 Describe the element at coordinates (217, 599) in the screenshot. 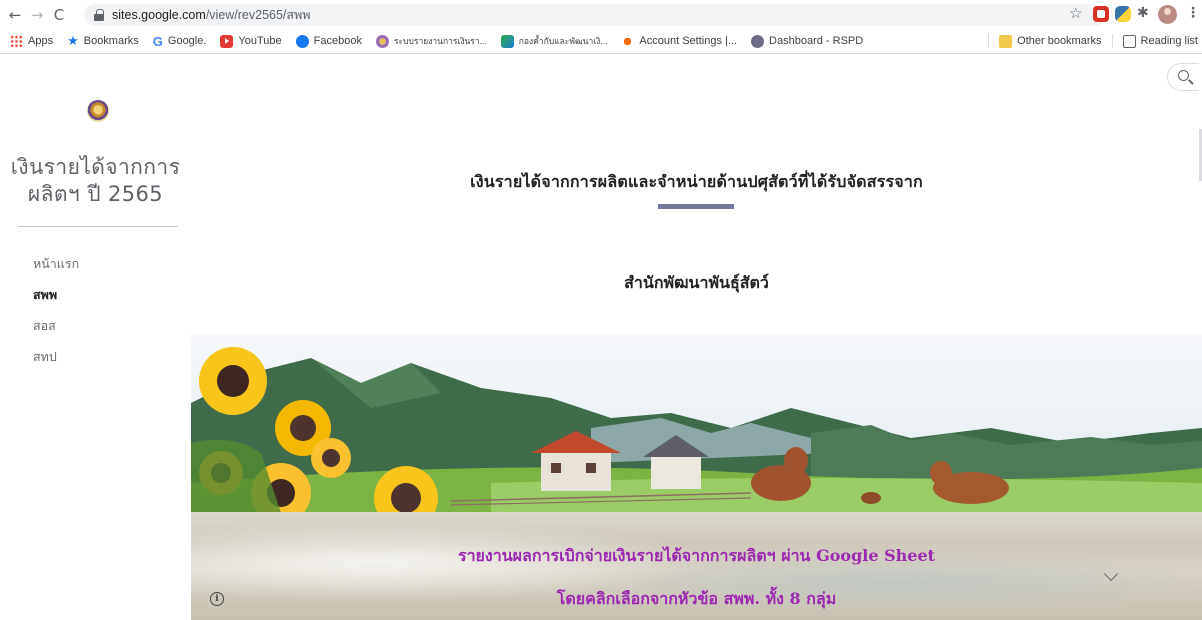

I see `info-icon: i` at that location.